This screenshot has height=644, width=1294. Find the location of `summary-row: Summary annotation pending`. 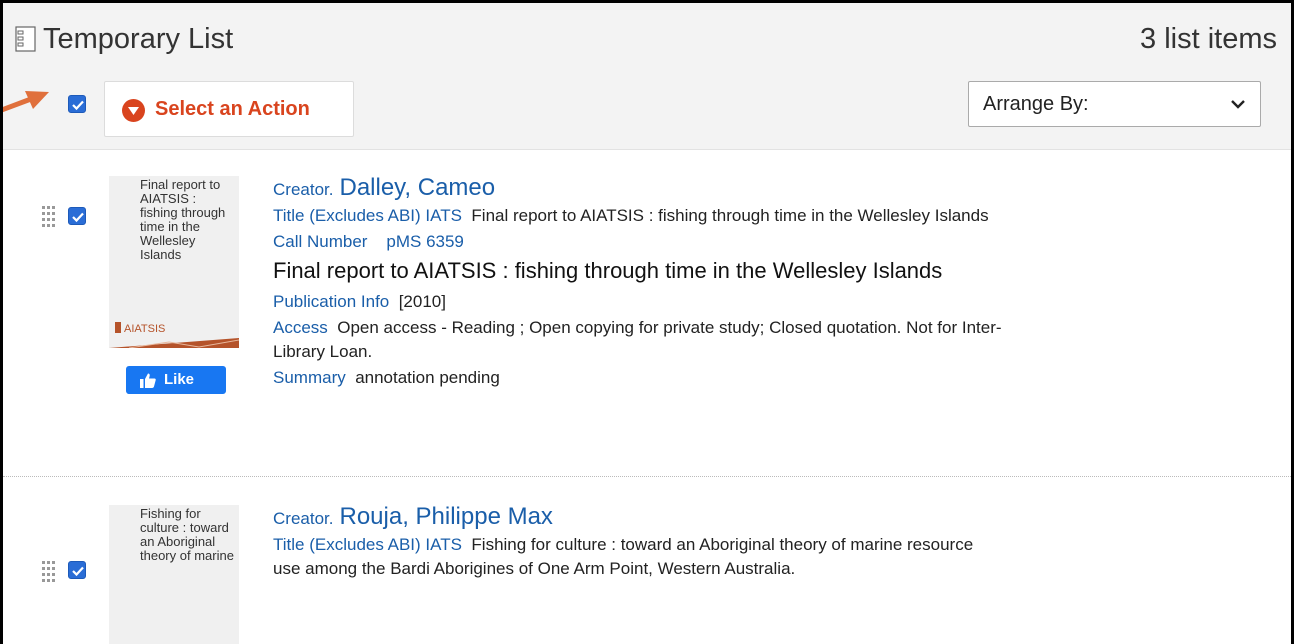

summary-row: Summary annotation pending is located at coordinates (638, 378).